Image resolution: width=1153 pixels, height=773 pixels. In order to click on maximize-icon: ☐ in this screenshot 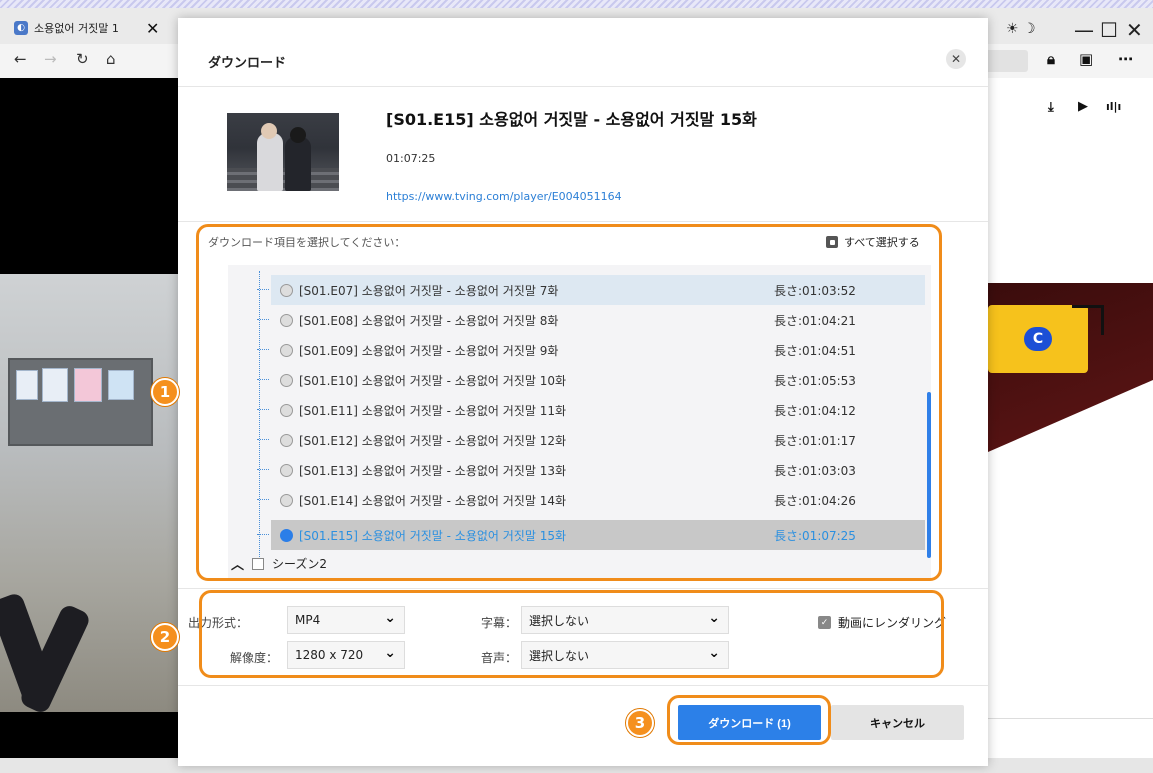, I will do `click(1109, 30)`.